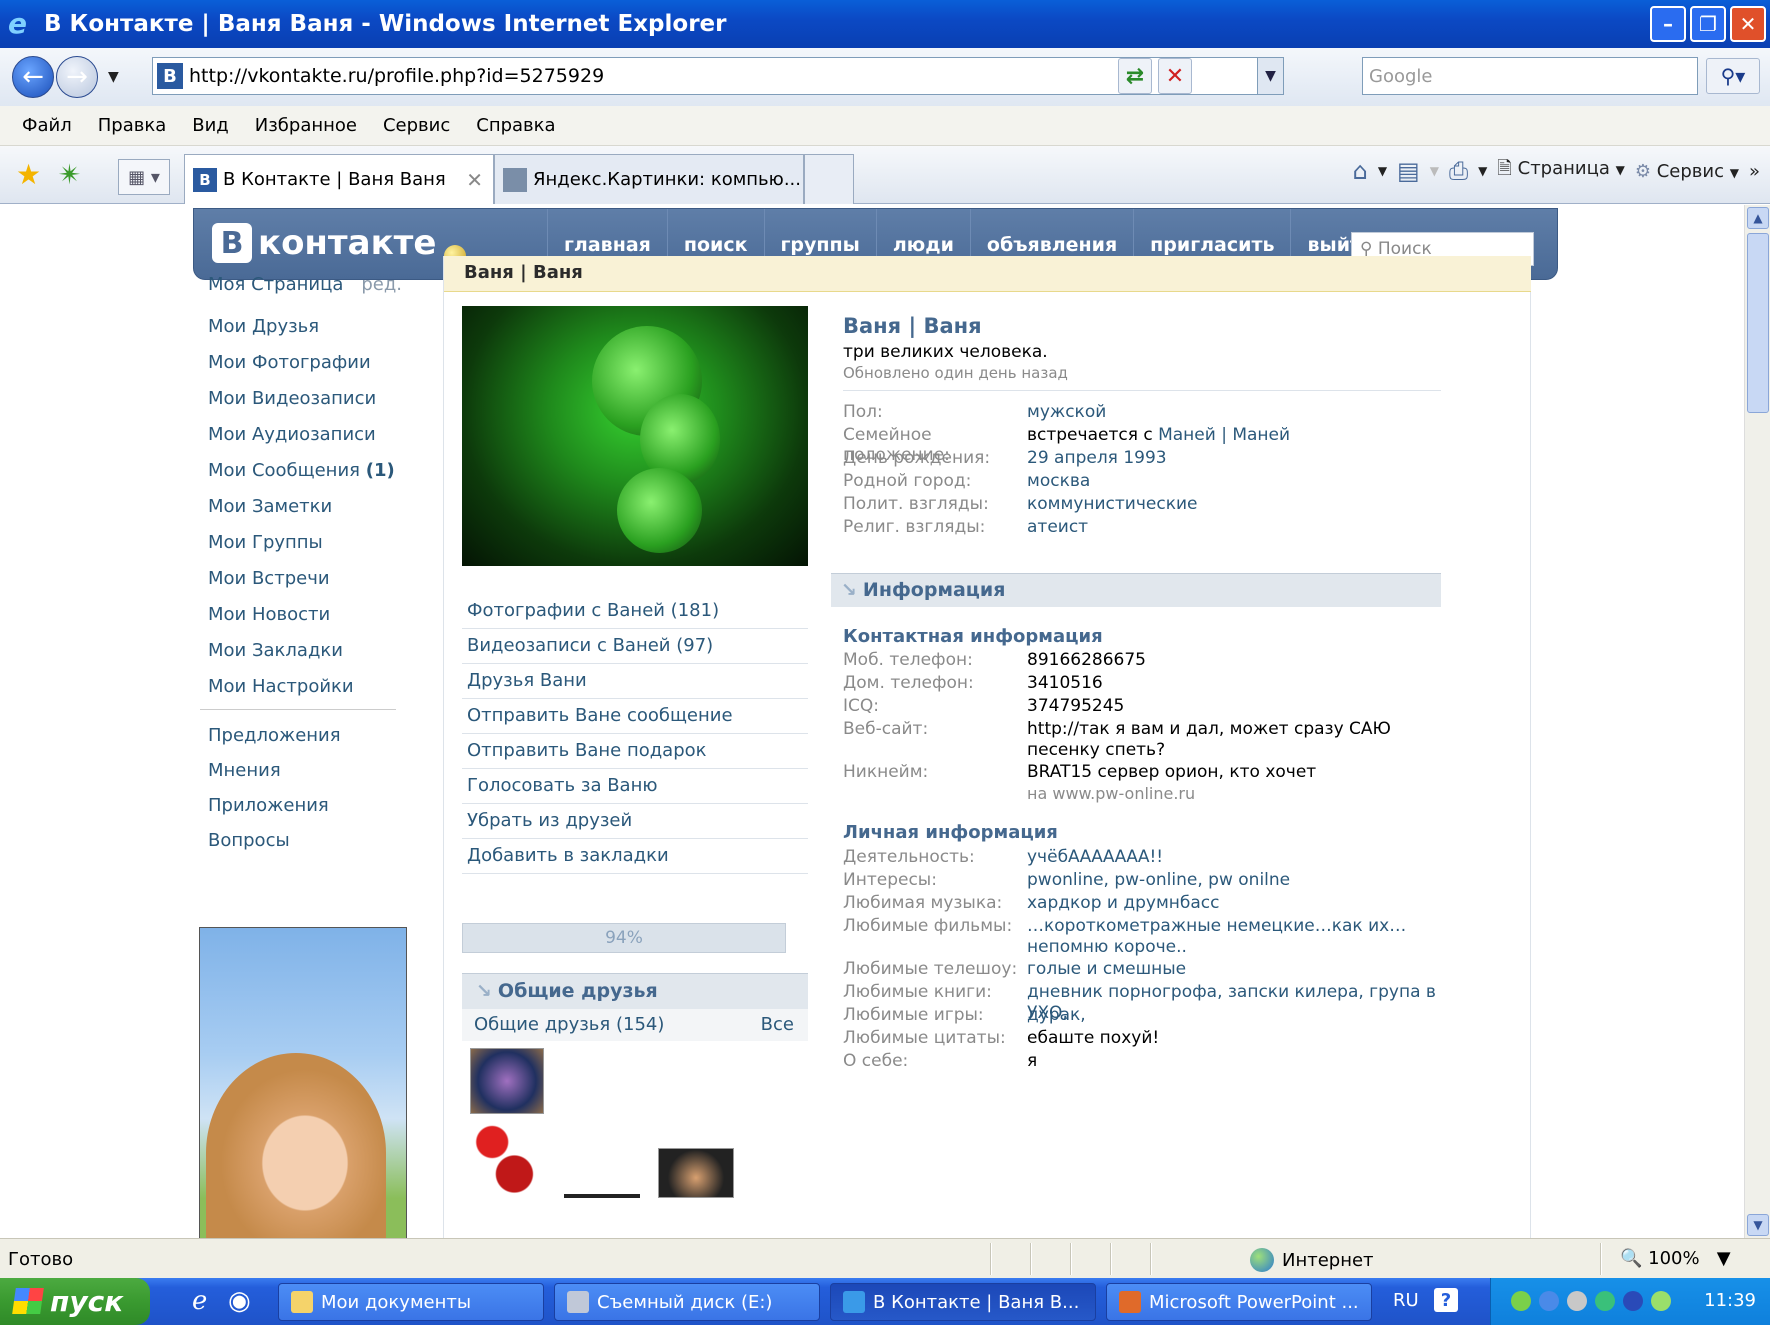 This screenshot has width=1770, height=1325. What do you see at coordinates (411, 1302) in the screenshot?
I see `taskbar-my-documents: Мои документы` at bounding box center [411, 1302].